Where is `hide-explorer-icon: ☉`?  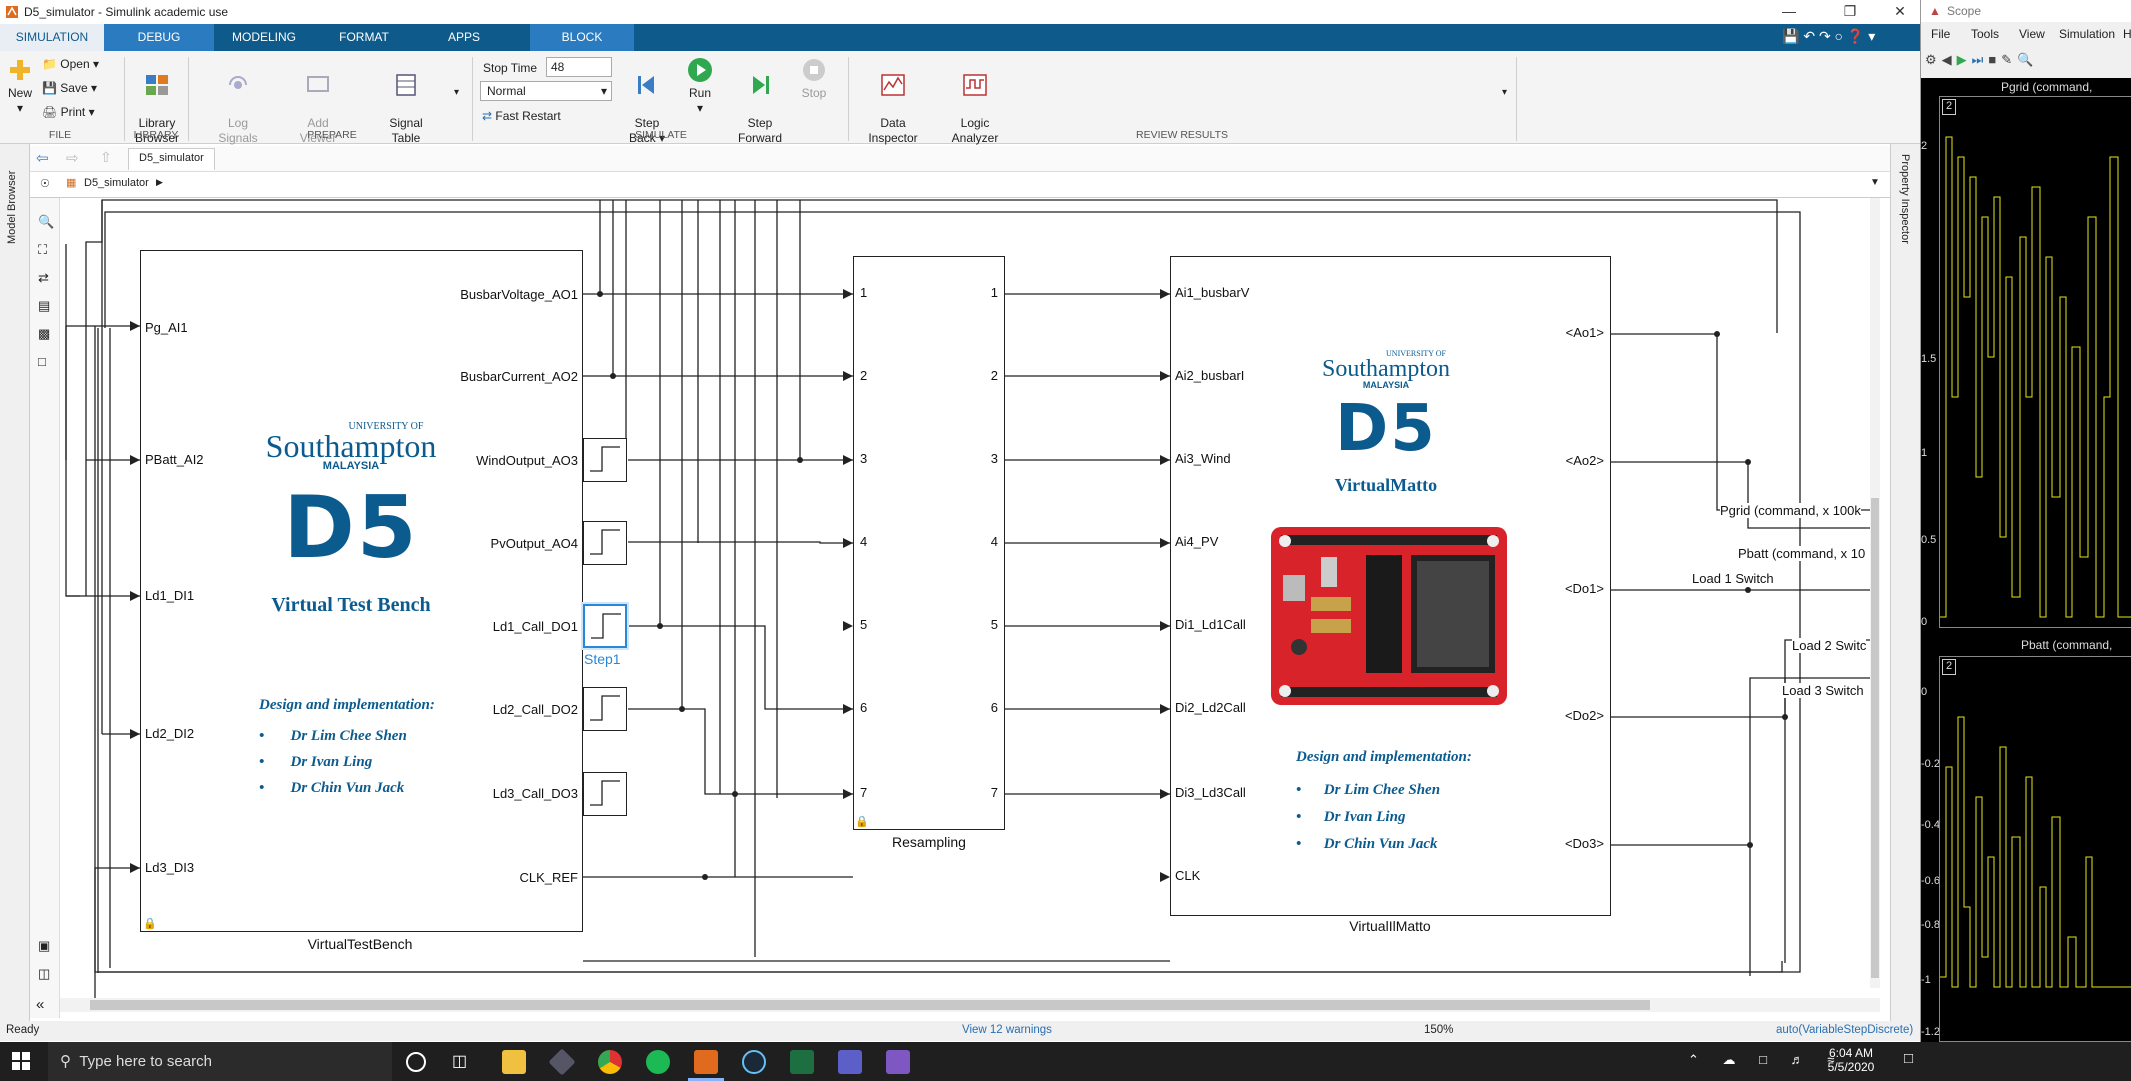
hide-explorer-icon: ☉ is located at coordinates (45, 183).